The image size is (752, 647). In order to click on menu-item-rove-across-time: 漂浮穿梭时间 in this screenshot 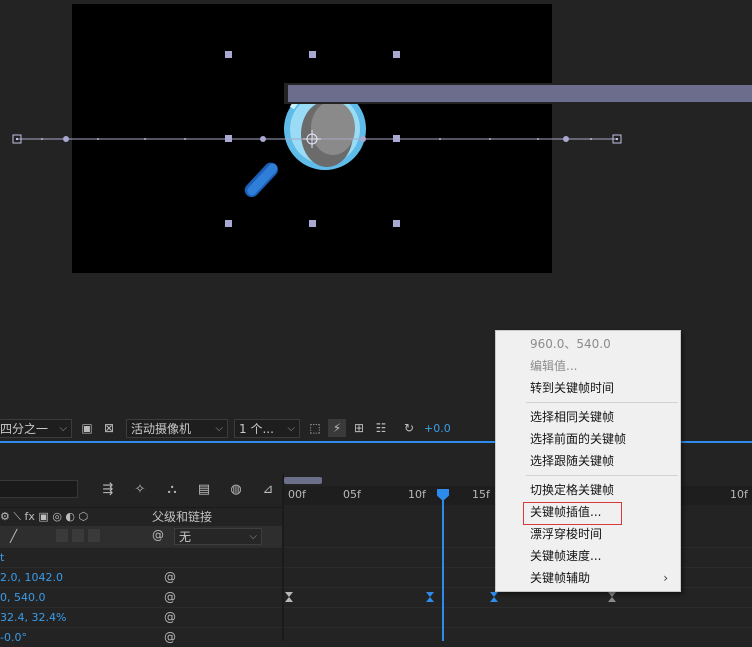, I will do `click(588, 534)`.